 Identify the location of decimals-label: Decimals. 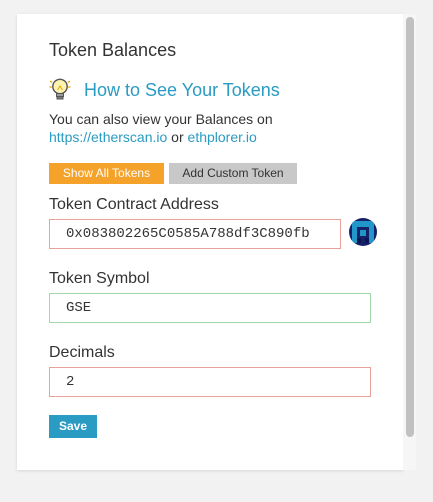
(82, 352).